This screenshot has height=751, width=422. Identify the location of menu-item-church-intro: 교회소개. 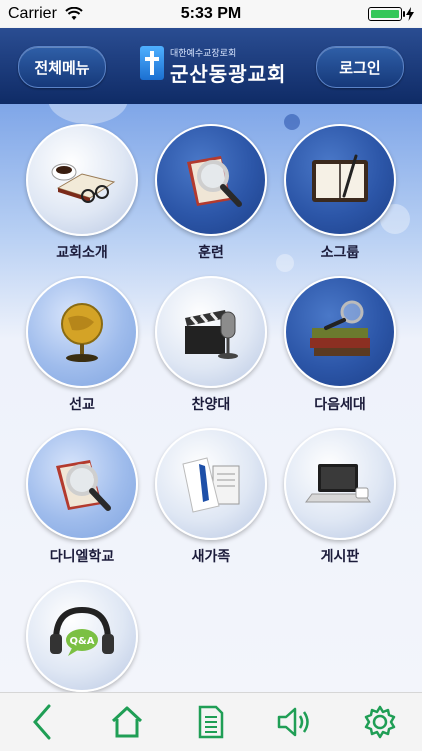
(82, 193).